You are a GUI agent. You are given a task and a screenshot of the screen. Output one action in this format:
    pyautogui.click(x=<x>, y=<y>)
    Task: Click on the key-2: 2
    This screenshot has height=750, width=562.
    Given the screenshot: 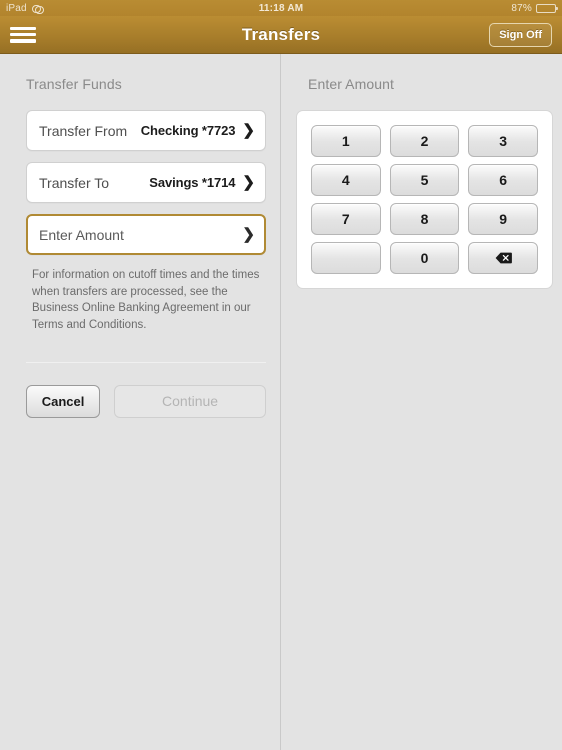 What is the action you would take?
    pyautogui.click(x=424, y=141)
    